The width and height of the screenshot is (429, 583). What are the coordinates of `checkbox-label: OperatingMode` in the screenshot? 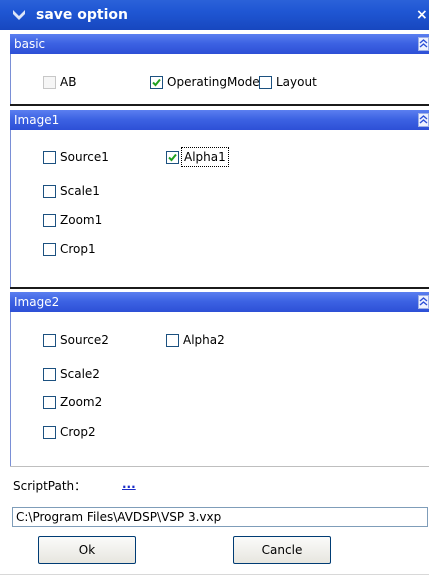 It's located at (213, 82).